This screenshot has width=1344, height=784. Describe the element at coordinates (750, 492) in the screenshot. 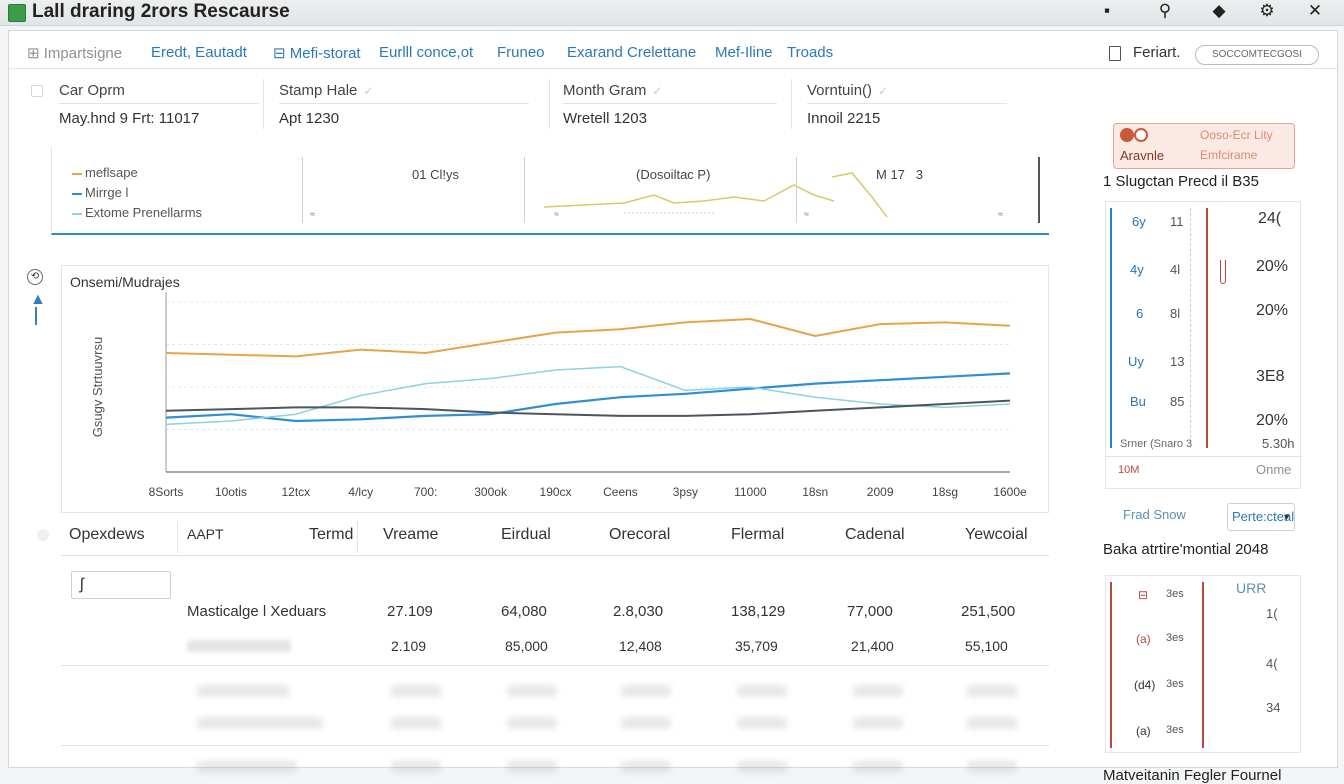

I see `x-tick-label: 11000` at that location.